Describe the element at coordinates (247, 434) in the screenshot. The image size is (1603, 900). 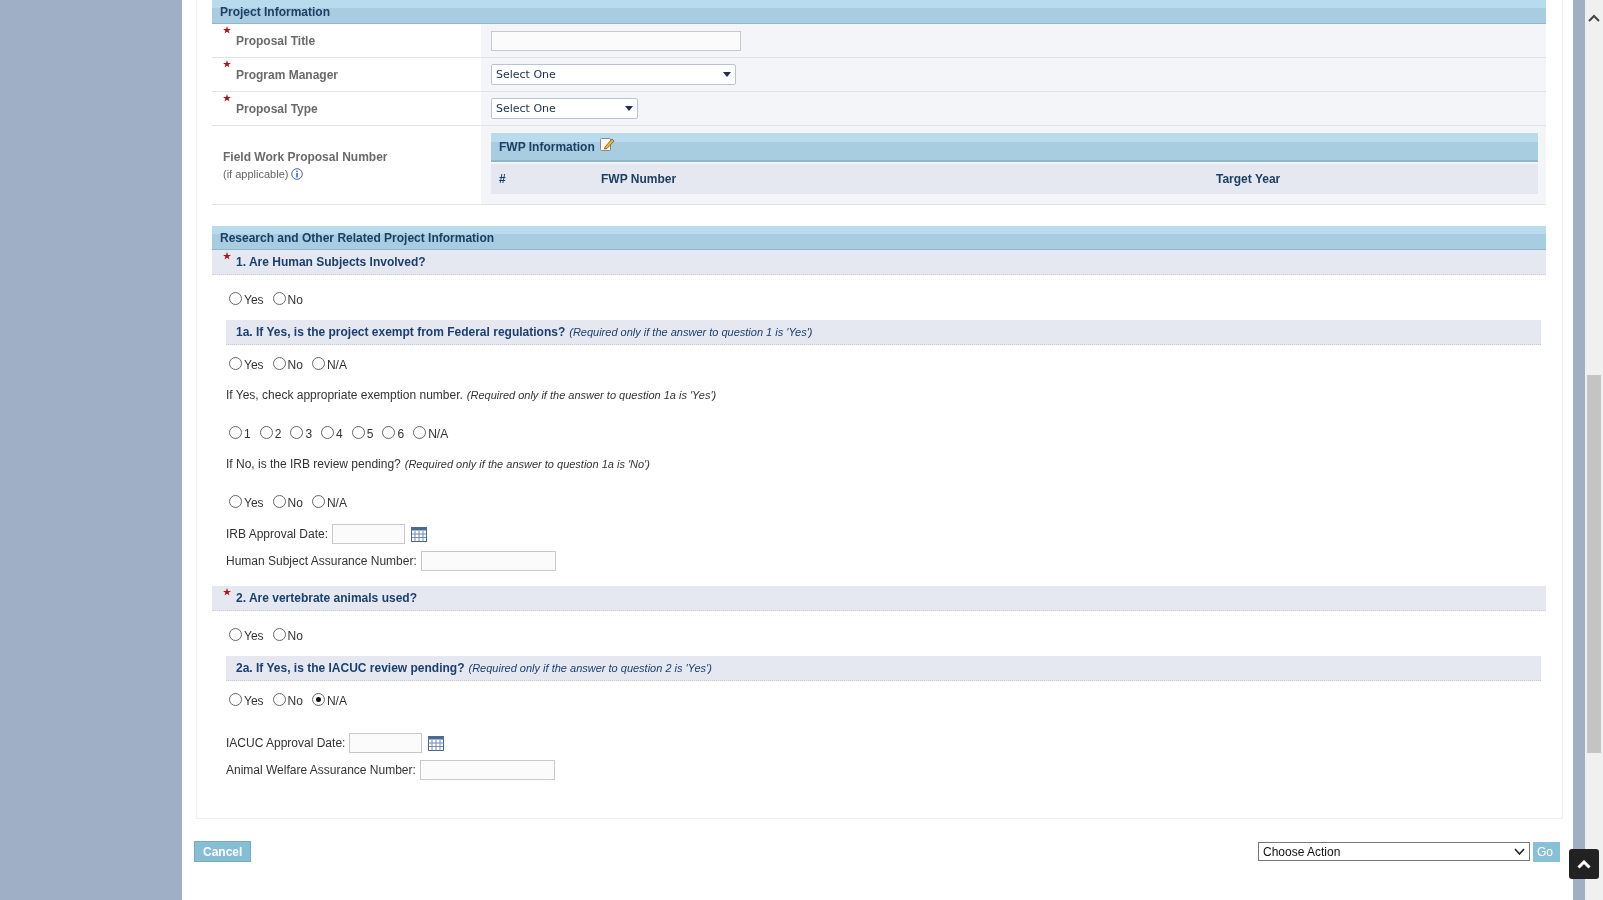
I see `radio-label: 1` at that location.